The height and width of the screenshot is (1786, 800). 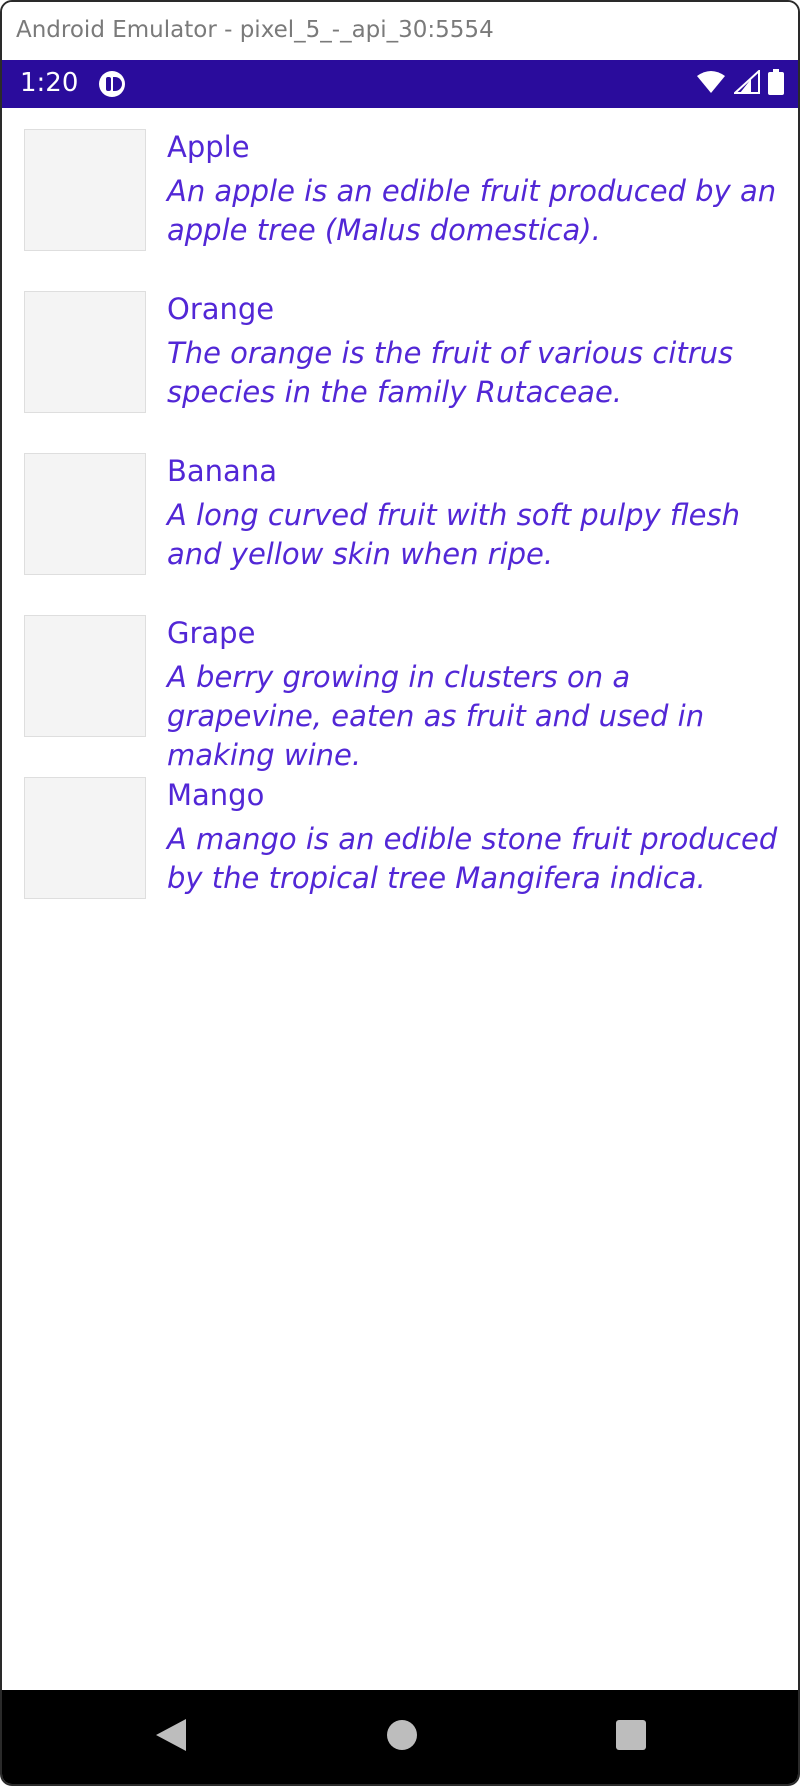 I want to click on status-time: 1:20, so click(x=49, y=83).